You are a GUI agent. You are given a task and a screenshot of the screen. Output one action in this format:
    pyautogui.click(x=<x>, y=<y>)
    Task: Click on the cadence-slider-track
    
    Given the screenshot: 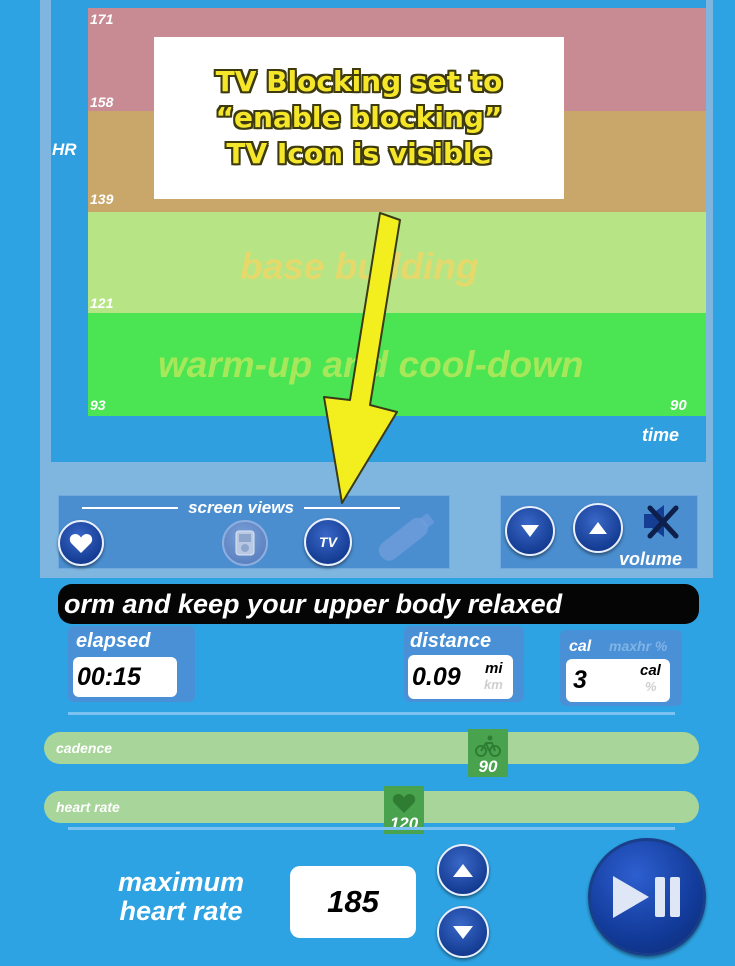 What is the action you would take?
    pyautogui.click(x=371, y=748)
    